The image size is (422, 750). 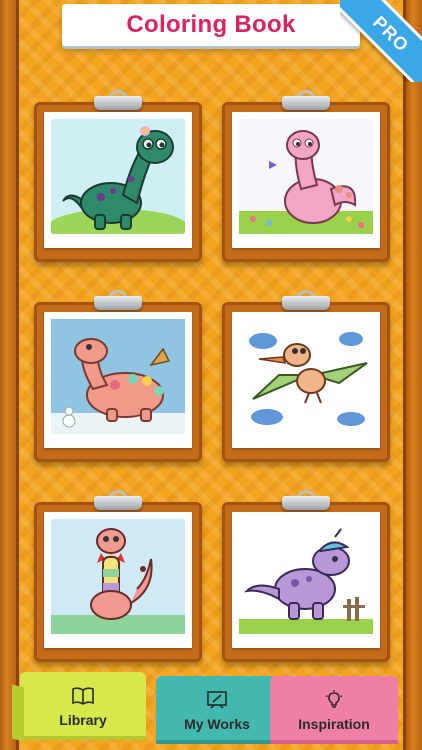 I want to click on lightbulb-icon, so click(x=334, y=700).